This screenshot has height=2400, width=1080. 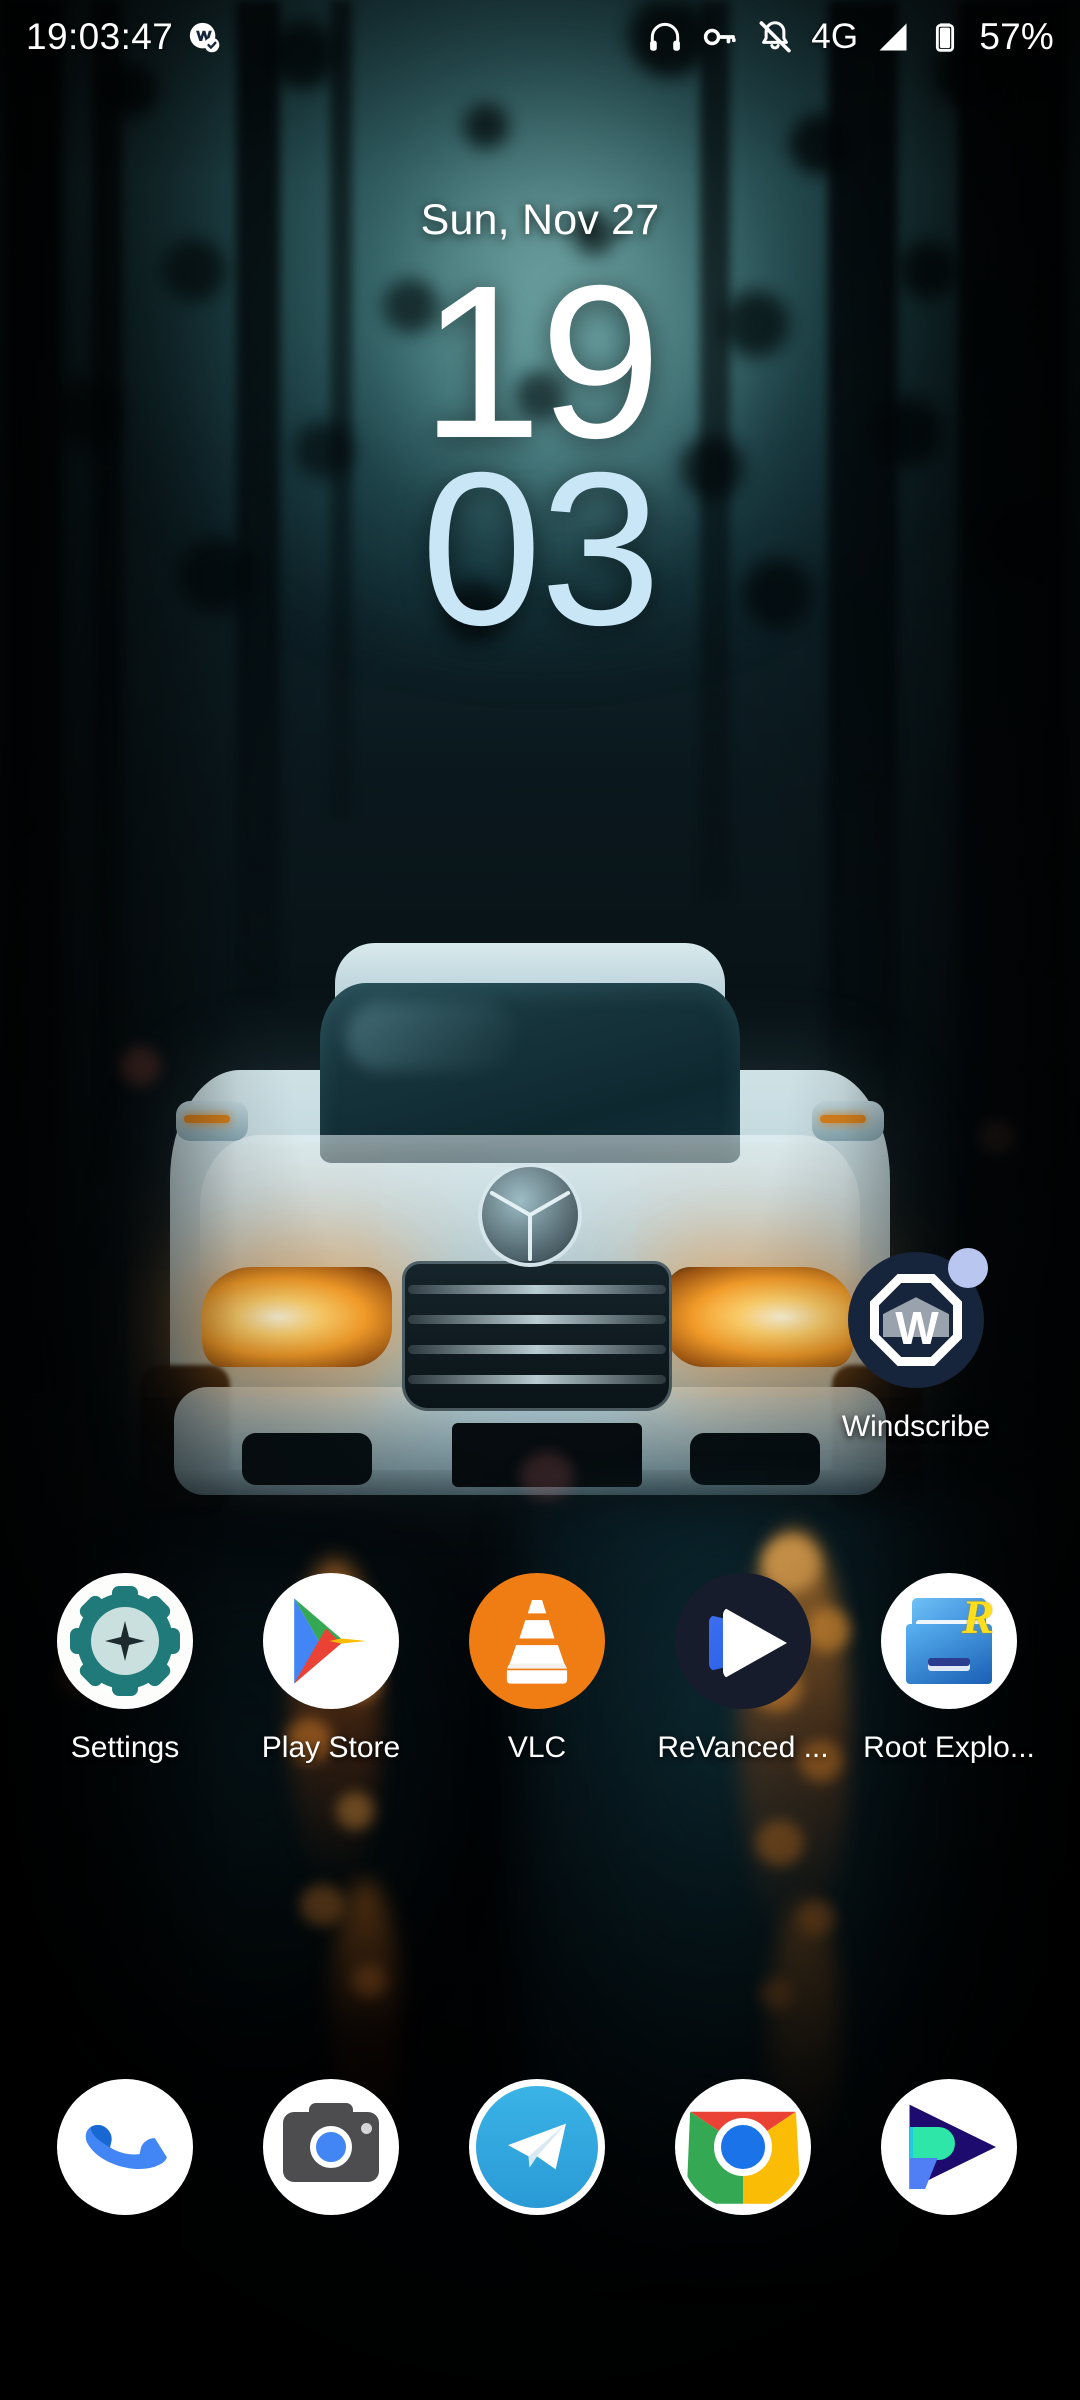 I want to click on media-player-icon, so click(x=949, y=2147).